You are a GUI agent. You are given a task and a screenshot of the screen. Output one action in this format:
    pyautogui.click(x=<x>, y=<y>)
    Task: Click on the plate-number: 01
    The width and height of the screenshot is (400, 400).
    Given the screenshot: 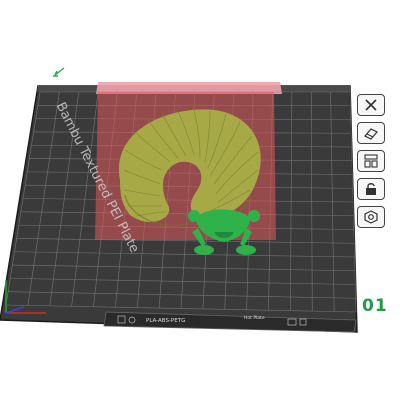 What is the action you would take?
    pyautogui.click(x=375, y=306)
    